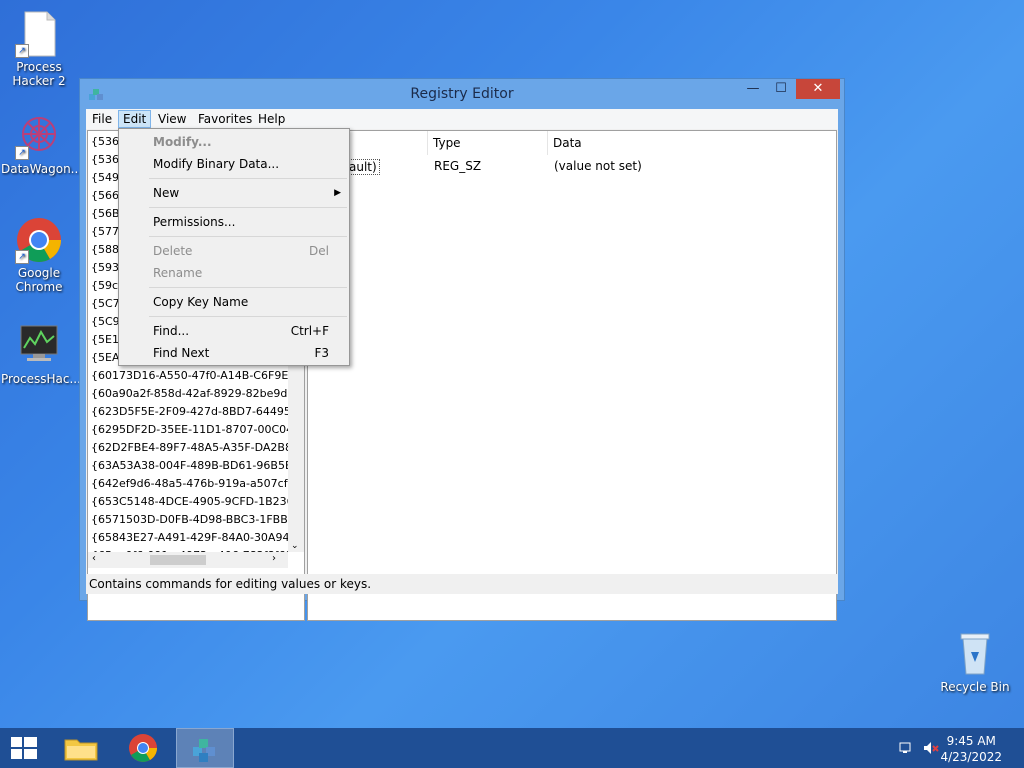 The height and width of the screenshot is (768, 1024). Describe the element at coordinates (234, 273) in the screenshot. I see `menu-item-rename: Rename` at that location.